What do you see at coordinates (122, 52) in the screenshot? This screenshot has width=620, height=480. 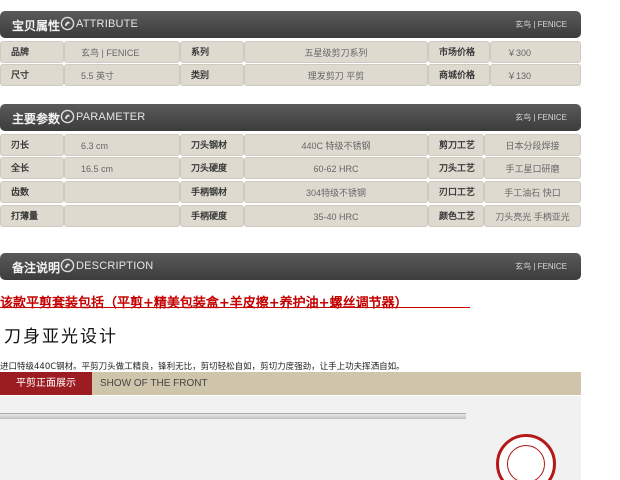 I see `attr-value: 玄鸟 | FENICE` at bounding box center [122, 52].